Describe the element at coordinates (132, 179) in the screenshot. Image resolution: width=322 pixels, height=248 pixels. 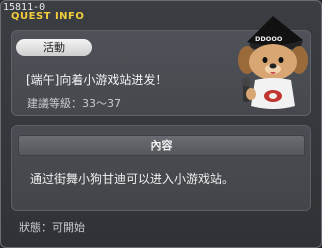
I see `quest-description: 通过街舞小狗甘迪可以进入小游戏站。` at that location.